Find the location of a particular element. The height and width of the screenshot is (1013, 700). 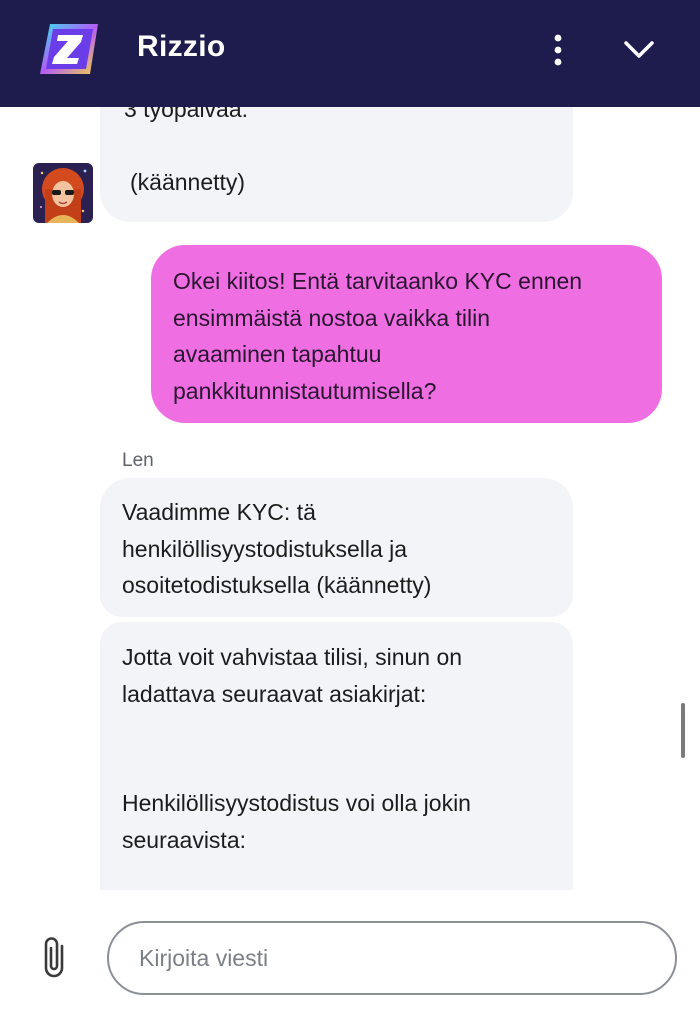

avatar-image is located at coordinates (63, 193).